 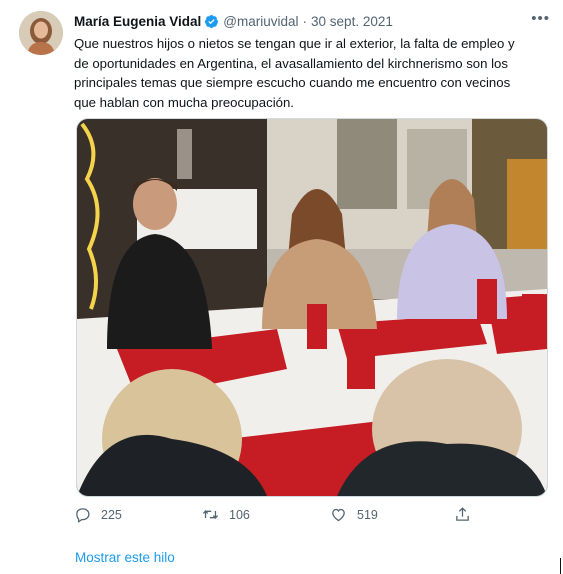 What do you see at coordinates (338, 515) in the screenshot?
I see `heart-icon` at bounding box center [338, 515].